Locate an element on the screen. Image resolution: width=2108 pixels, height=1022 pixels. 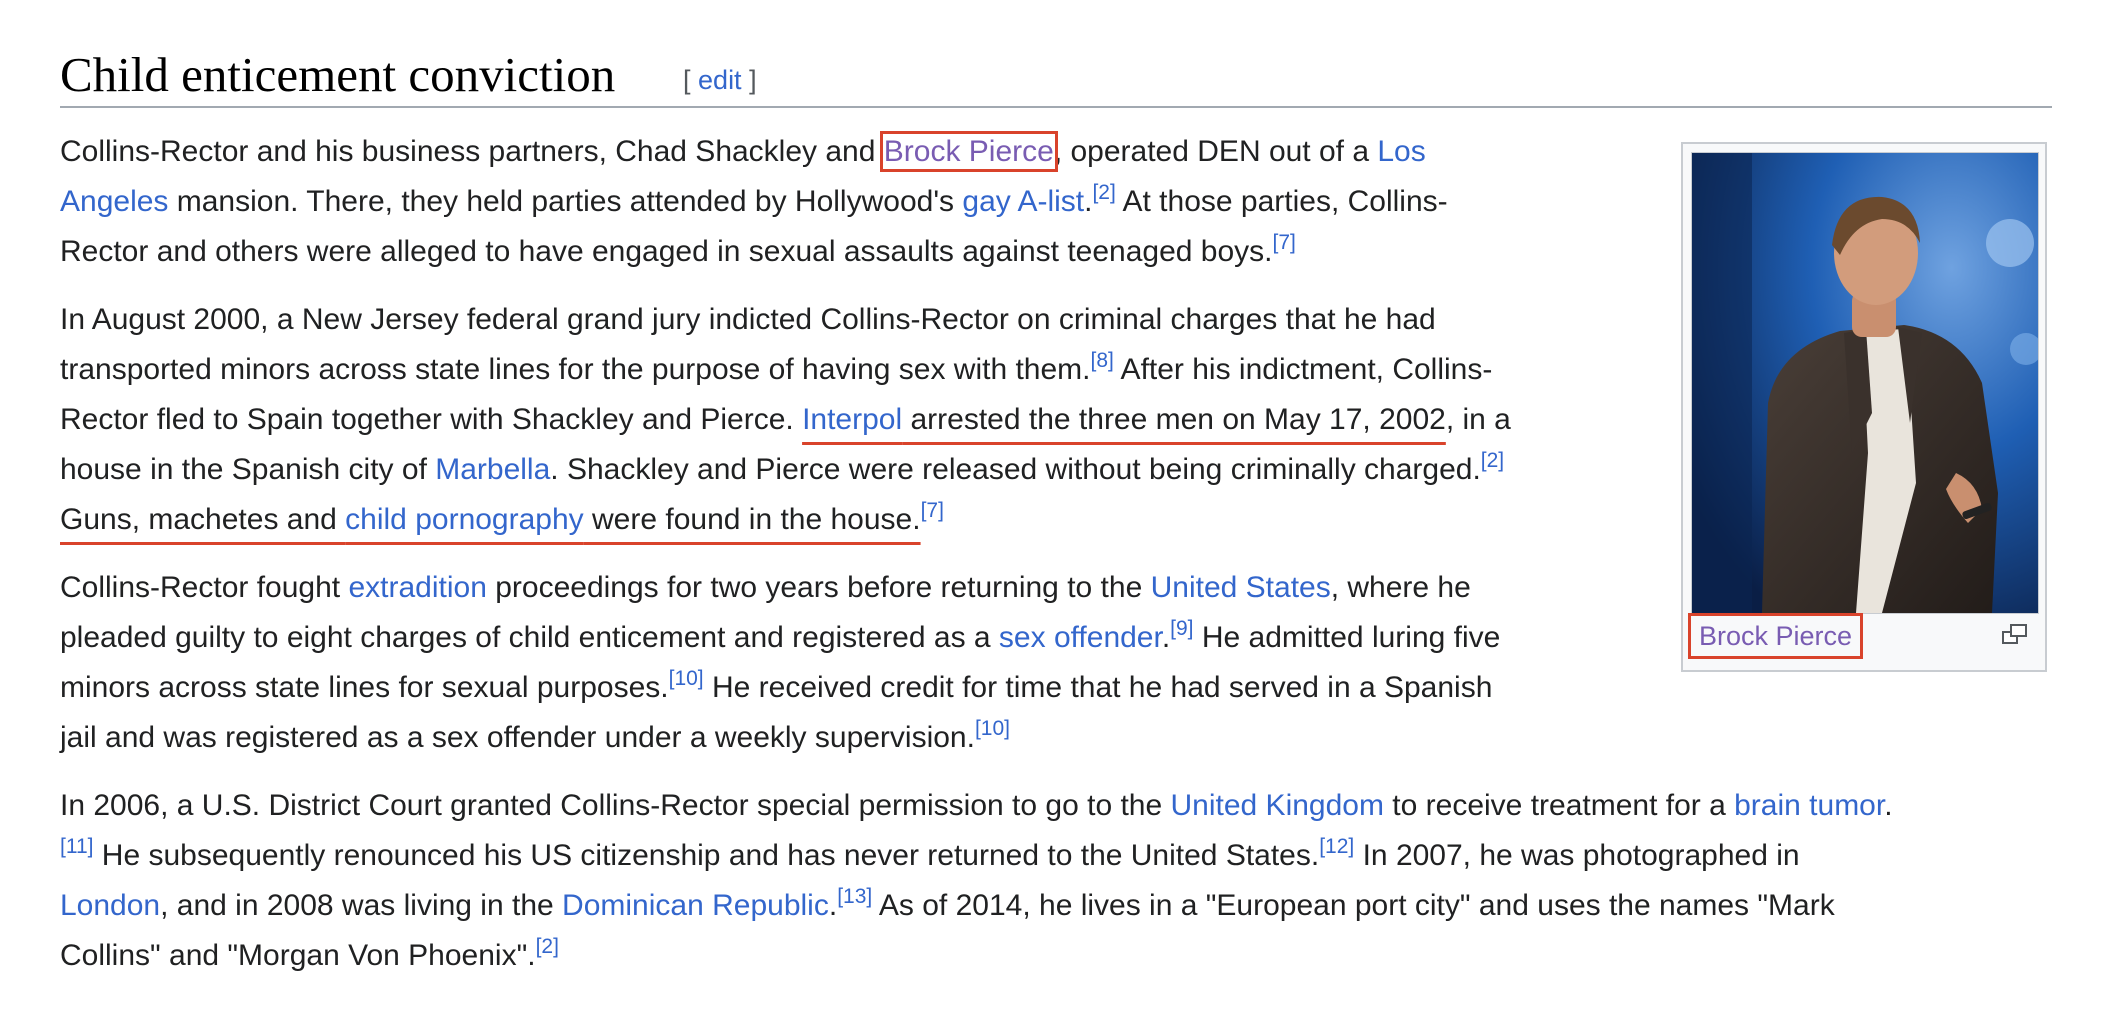
text-run: Guns, machetes and is located at coordinates (203, 519).